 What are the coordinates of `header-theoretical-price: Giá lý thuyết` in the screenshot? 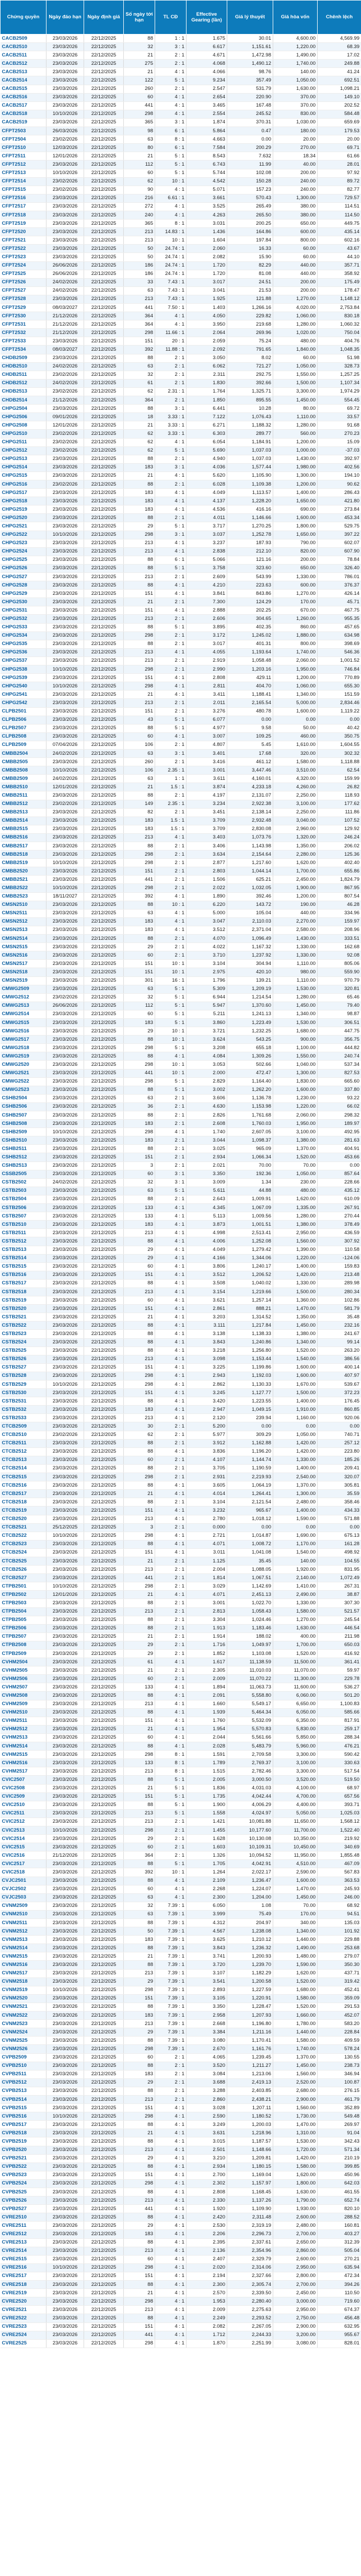 It's located at (250, 17).